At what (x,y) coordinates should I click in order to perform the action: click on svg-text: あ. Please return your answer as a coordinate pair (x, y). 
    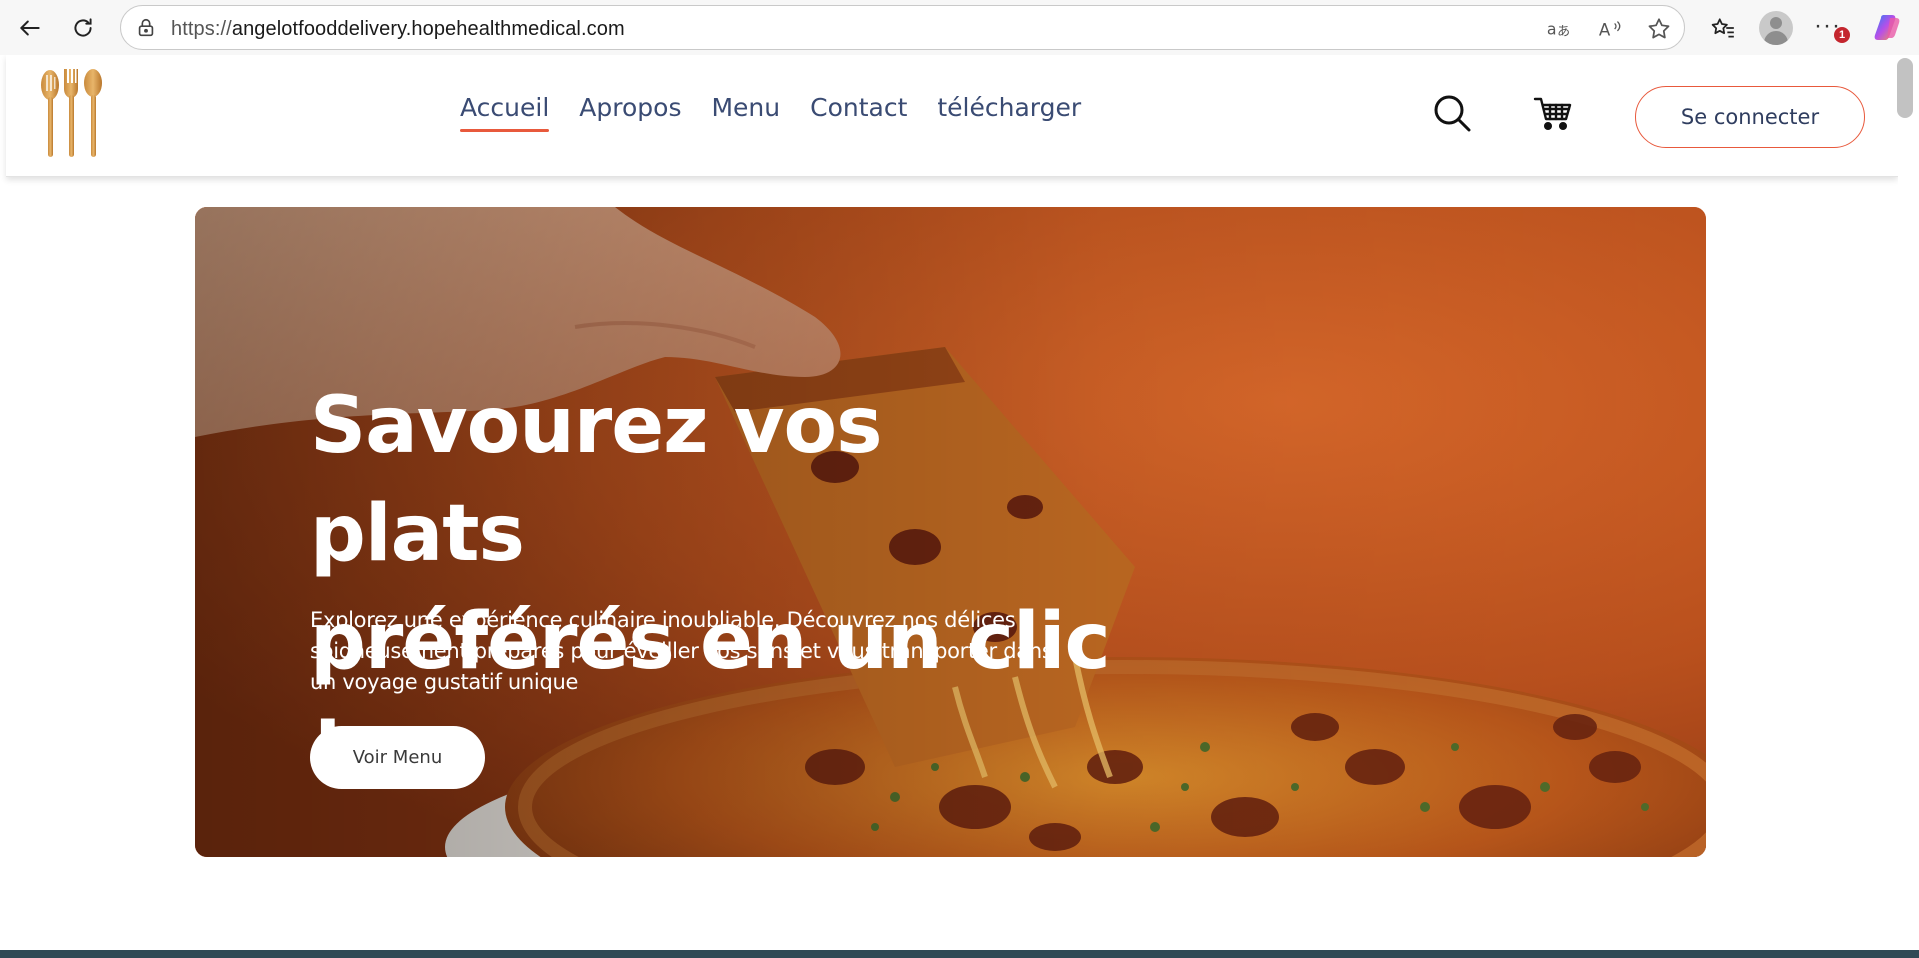
    Looking at the image, I should click on (1563, 32).